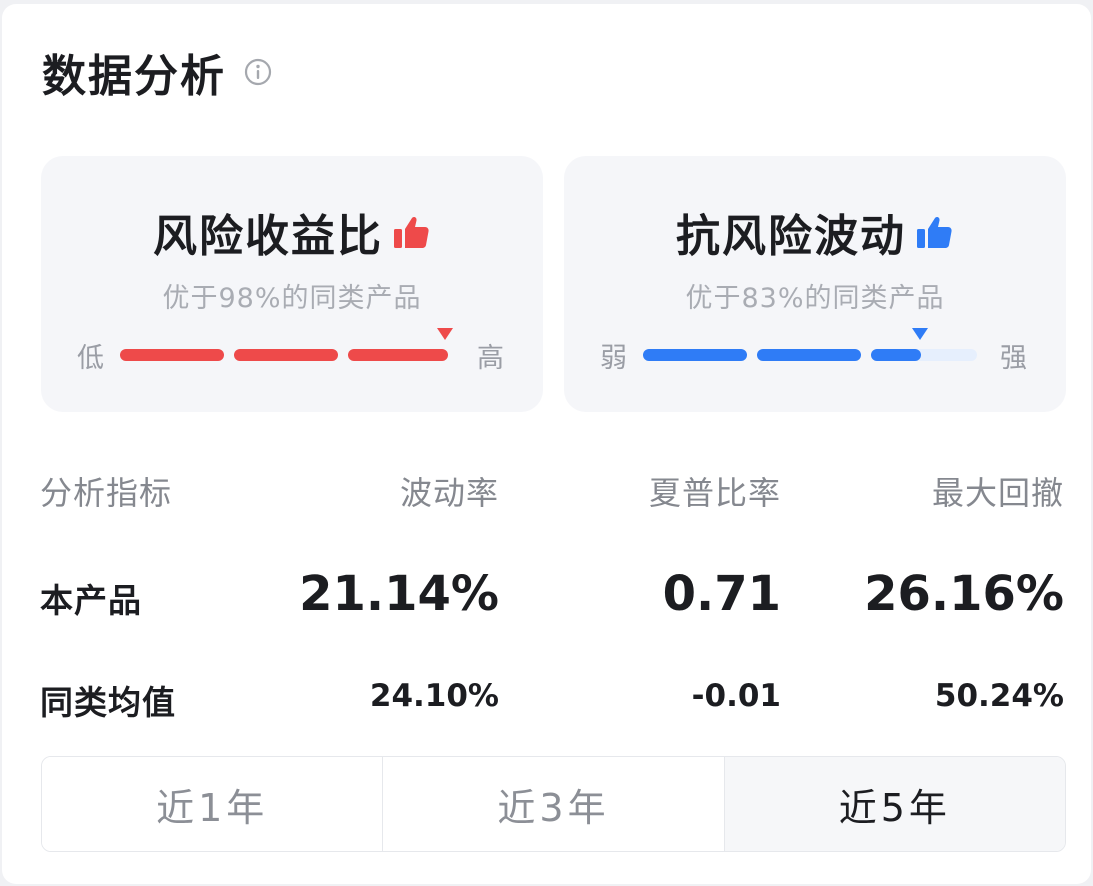  I want to click on peer-max-drawdown: 50.24%, so click(999, 696).